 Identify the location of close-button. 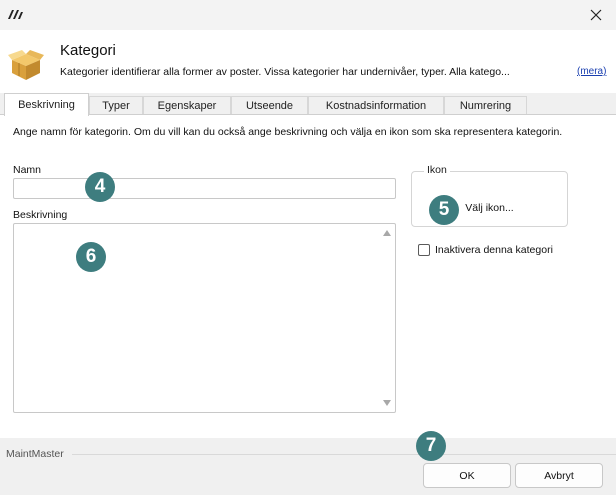
(596, 15).